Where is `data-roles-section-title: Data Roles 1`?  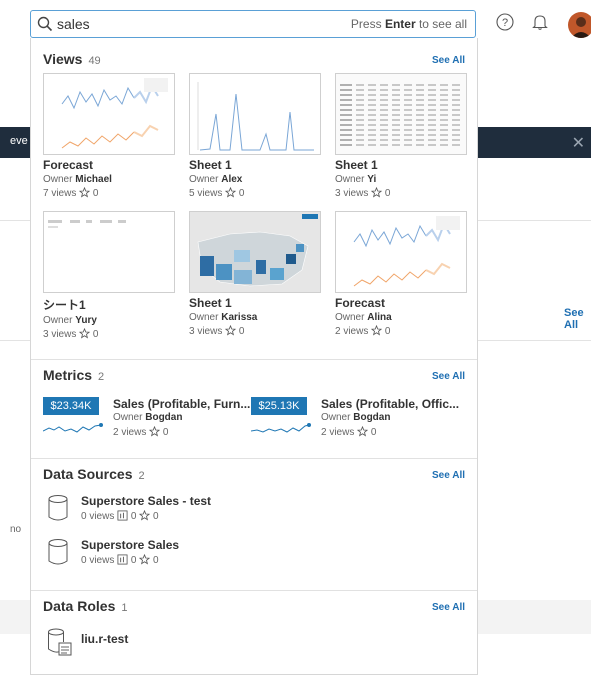
data-roles-section-title: Data Roles 1 is located at coordinates (85, 606).